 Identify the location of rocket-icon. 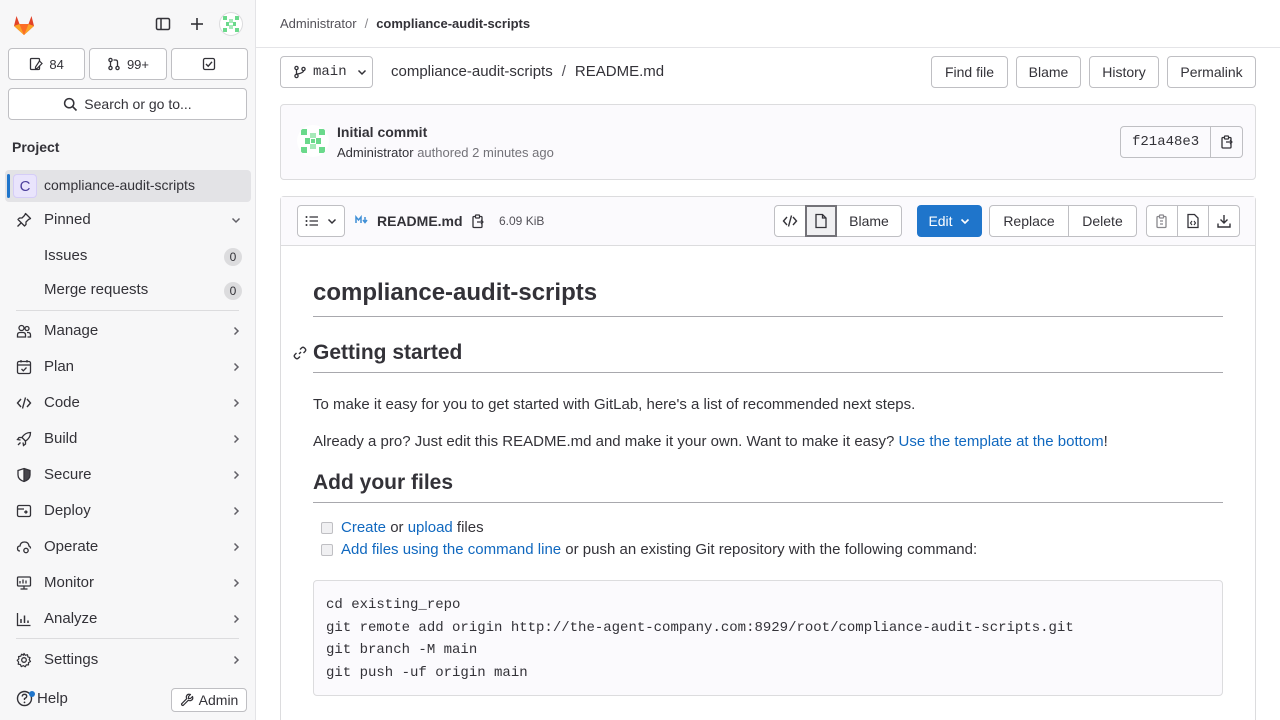
(24, 439).